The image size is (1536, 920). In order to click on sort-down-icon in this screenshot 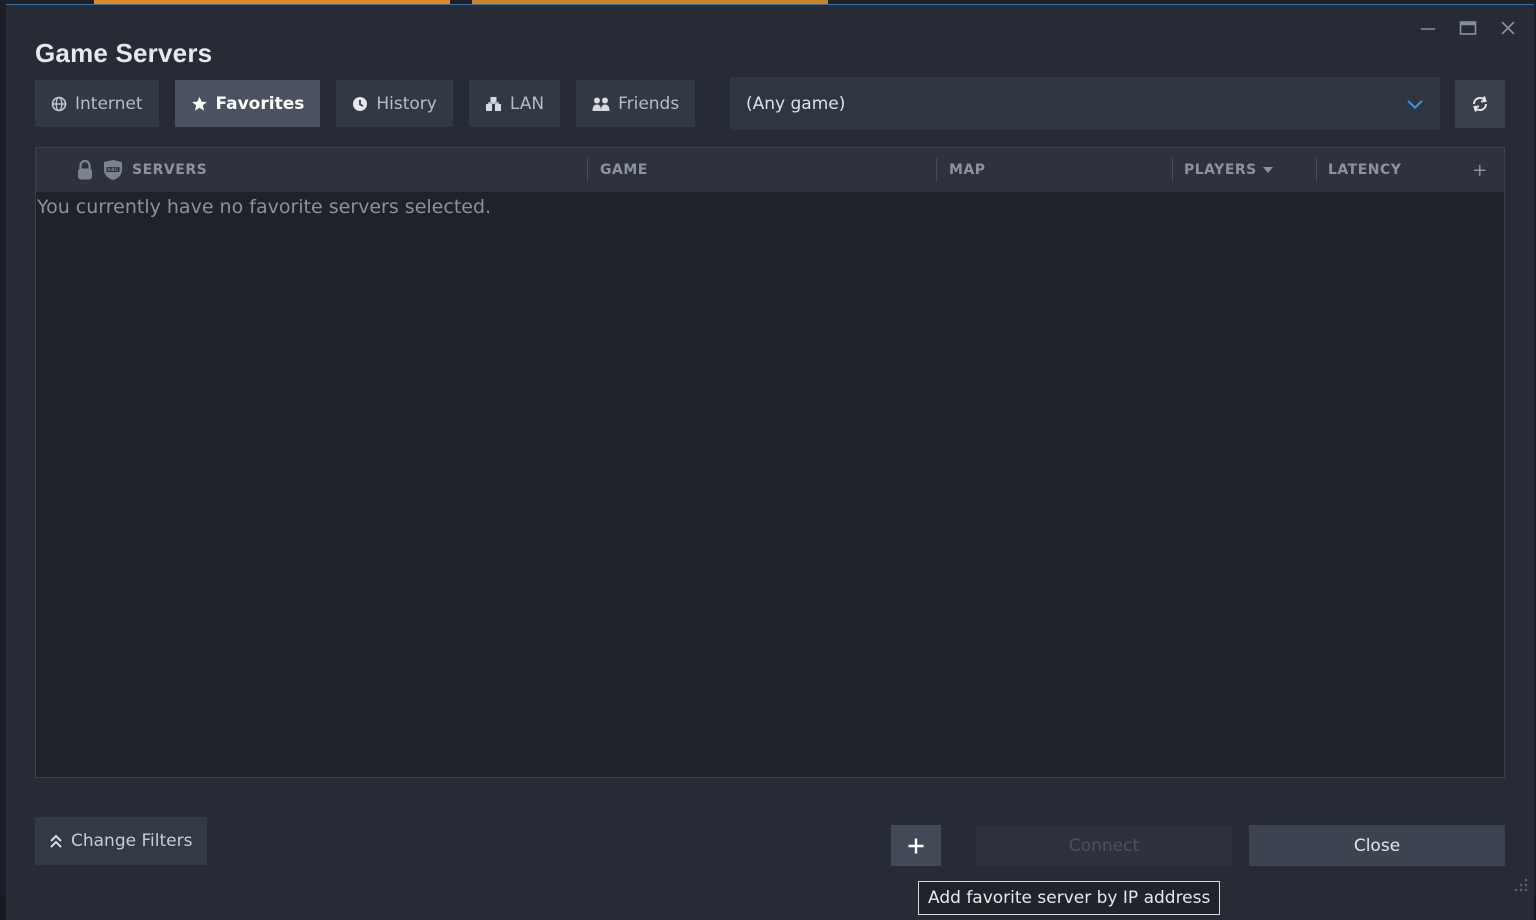, I will do `click(1267, 170)`.